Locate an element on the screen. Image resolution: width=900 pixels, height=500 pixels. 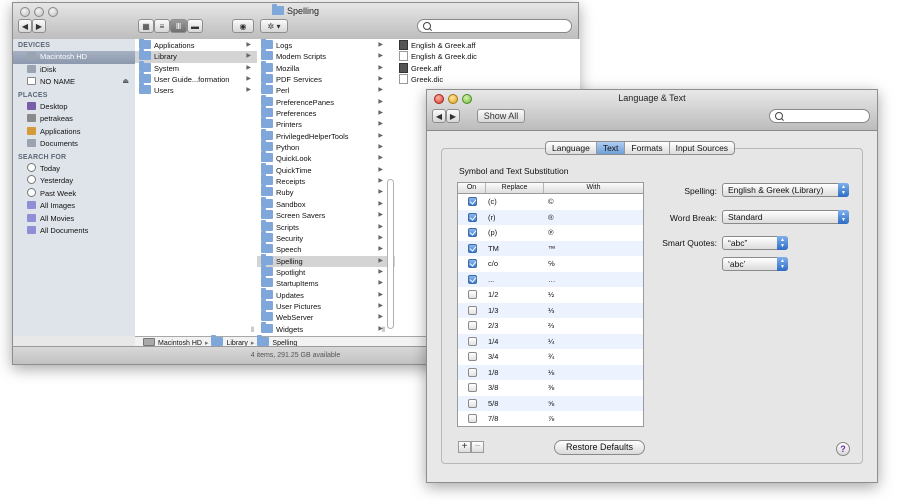
sidebar-item-home: petrakeas is located at coordinates (74, 119).